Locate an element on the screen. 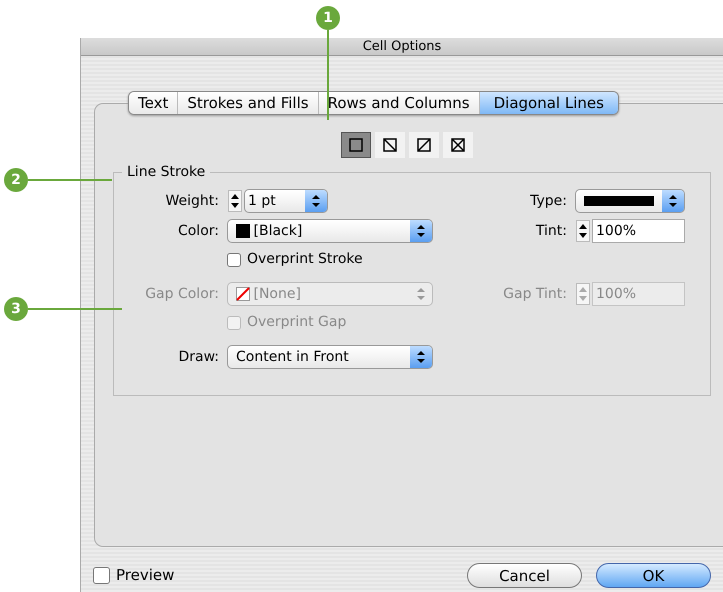 This screenshot has width=723, height=592. field-label: Draw: is located at coordinates (198, 357).